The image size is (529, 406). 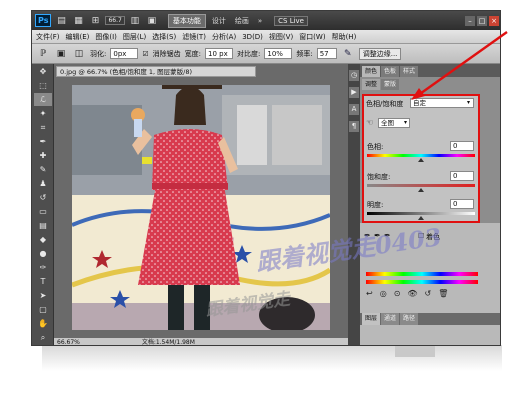 What do you see at coordinates (43, 71) in the screenshot?
I see `move-tool-icon: ✥` at bounding box center [43, 71].